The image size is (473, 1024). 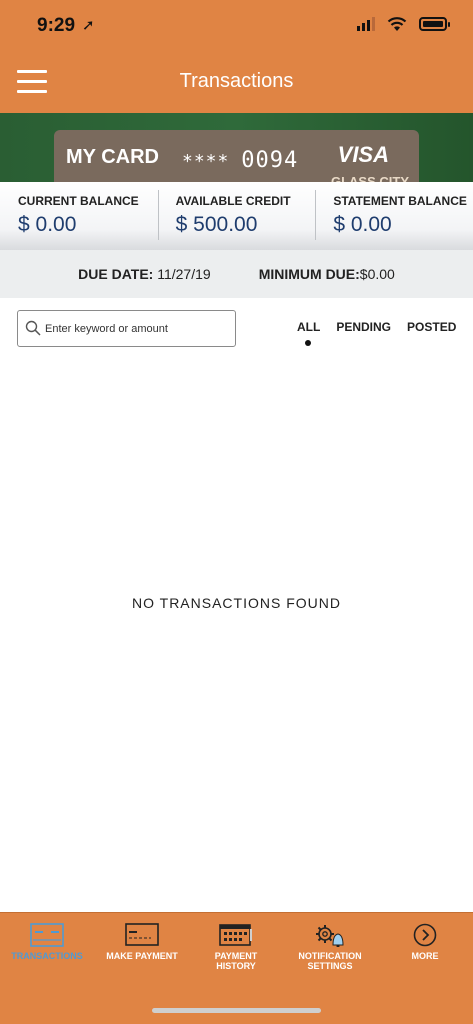 What do you see at coordinates (363, 154) in the screenshot?
I see `visa-logo: VISA` at bounding box center [363, 154].